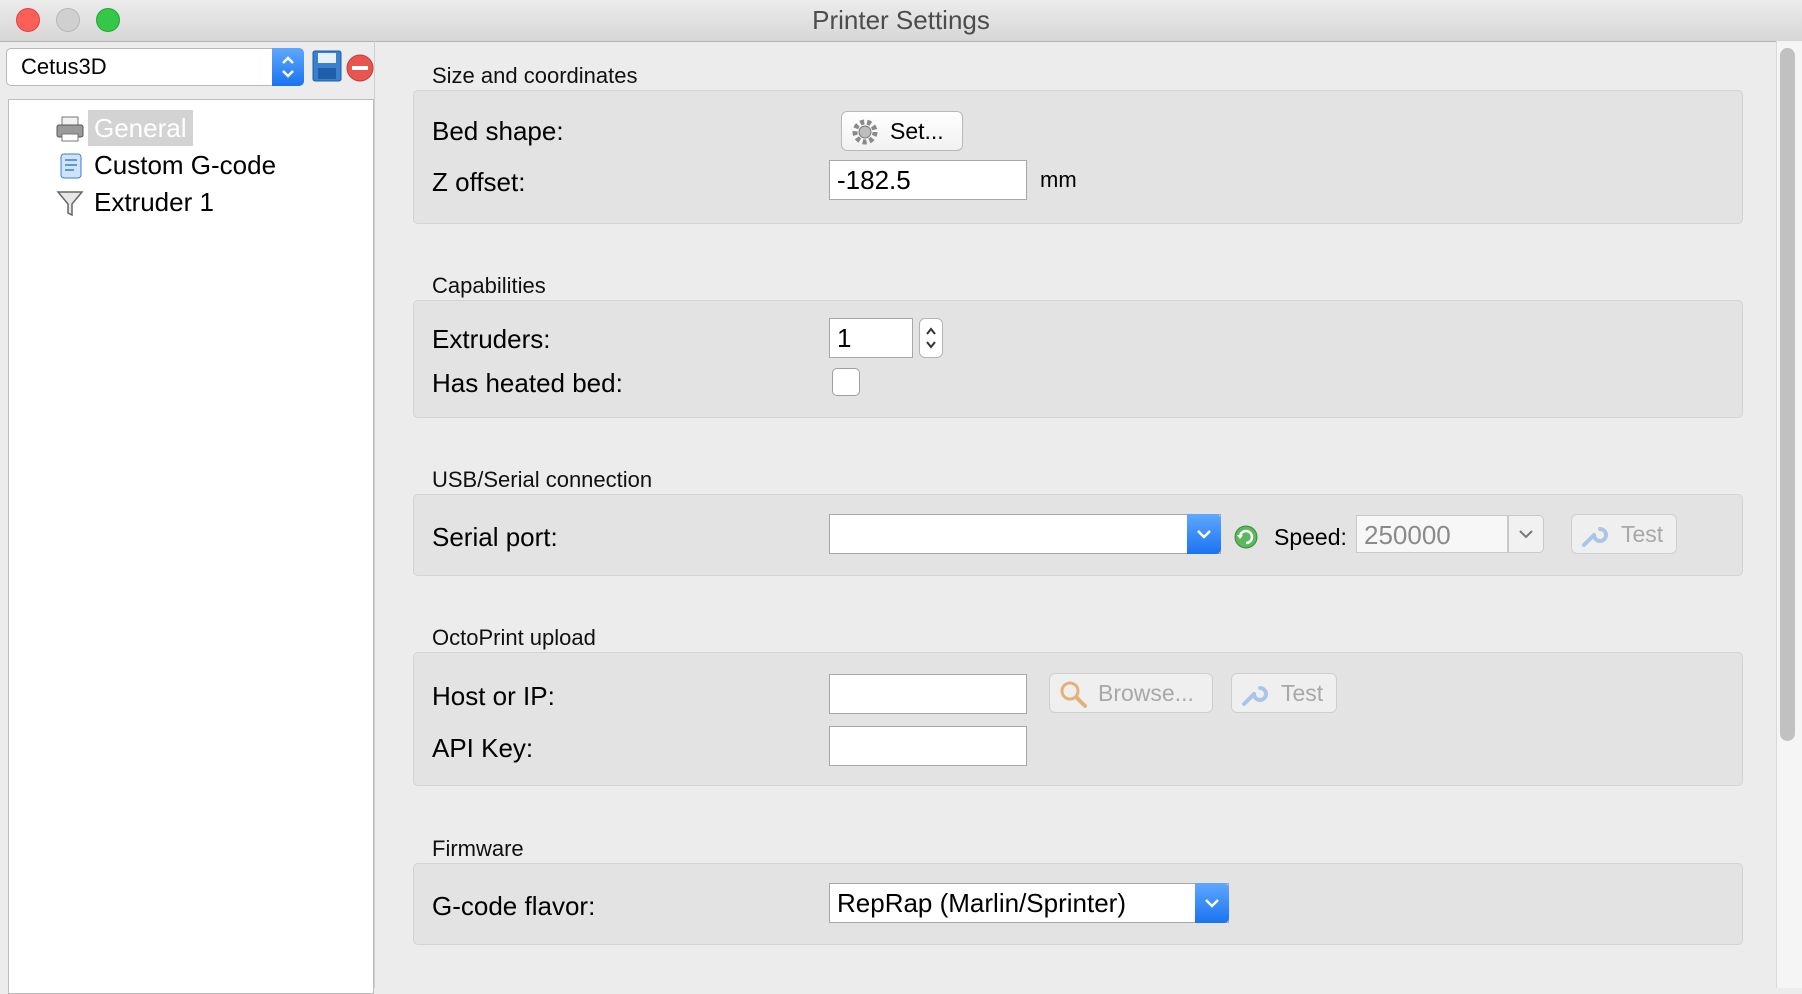 Image resolution: width=1802 pixels, height=994 pixels. Describe the element at coordinates (493, 696) in the screenshot. I see `host-label: Host or IP:` at that location.